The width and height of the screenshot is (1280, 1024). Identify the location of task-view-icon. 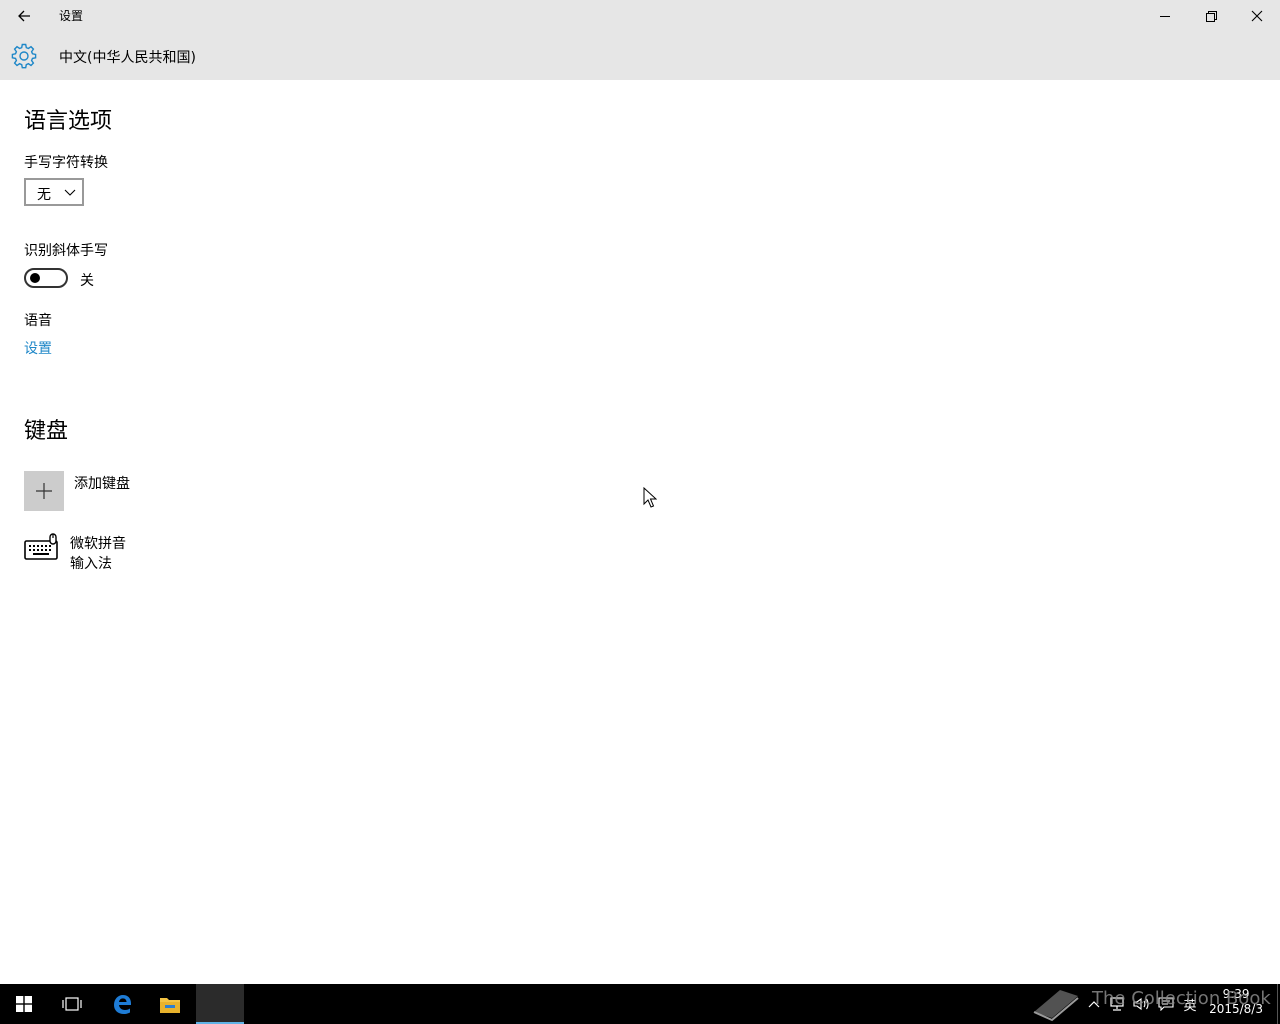
(72, 1004).